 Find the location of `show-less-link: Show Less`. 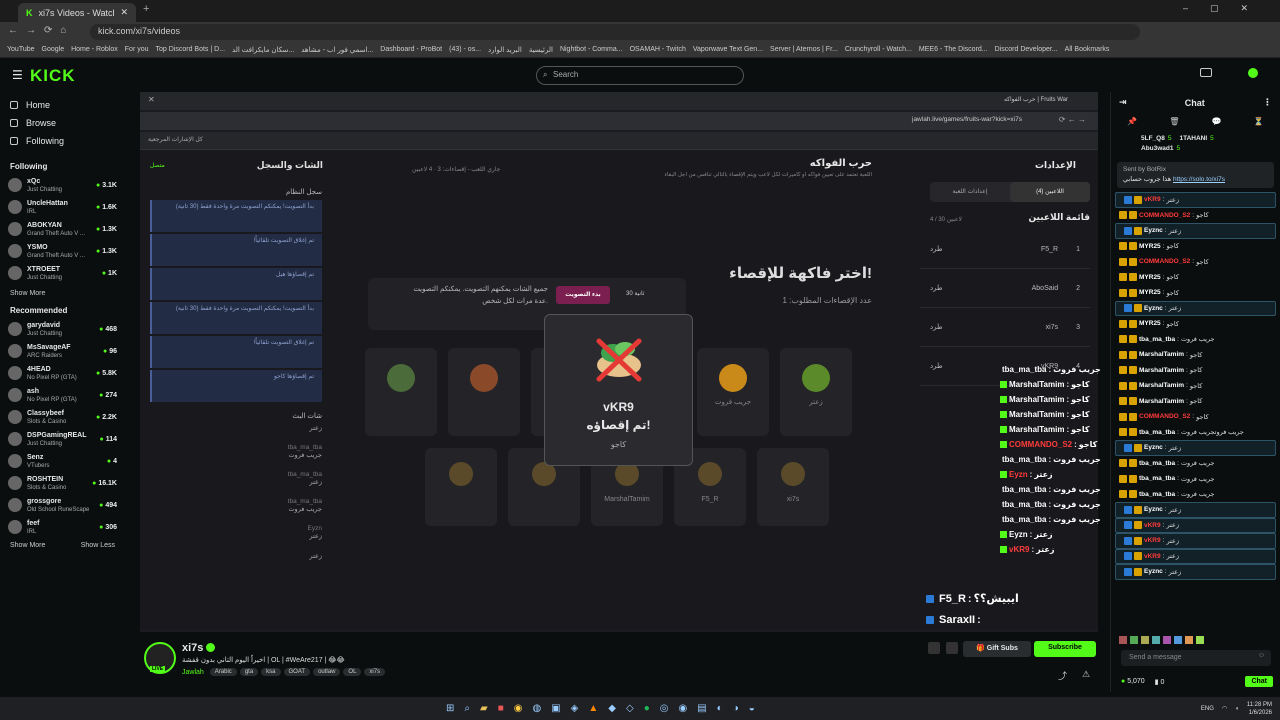

show-less-link: Show Less is located at coordinates (98, 545).